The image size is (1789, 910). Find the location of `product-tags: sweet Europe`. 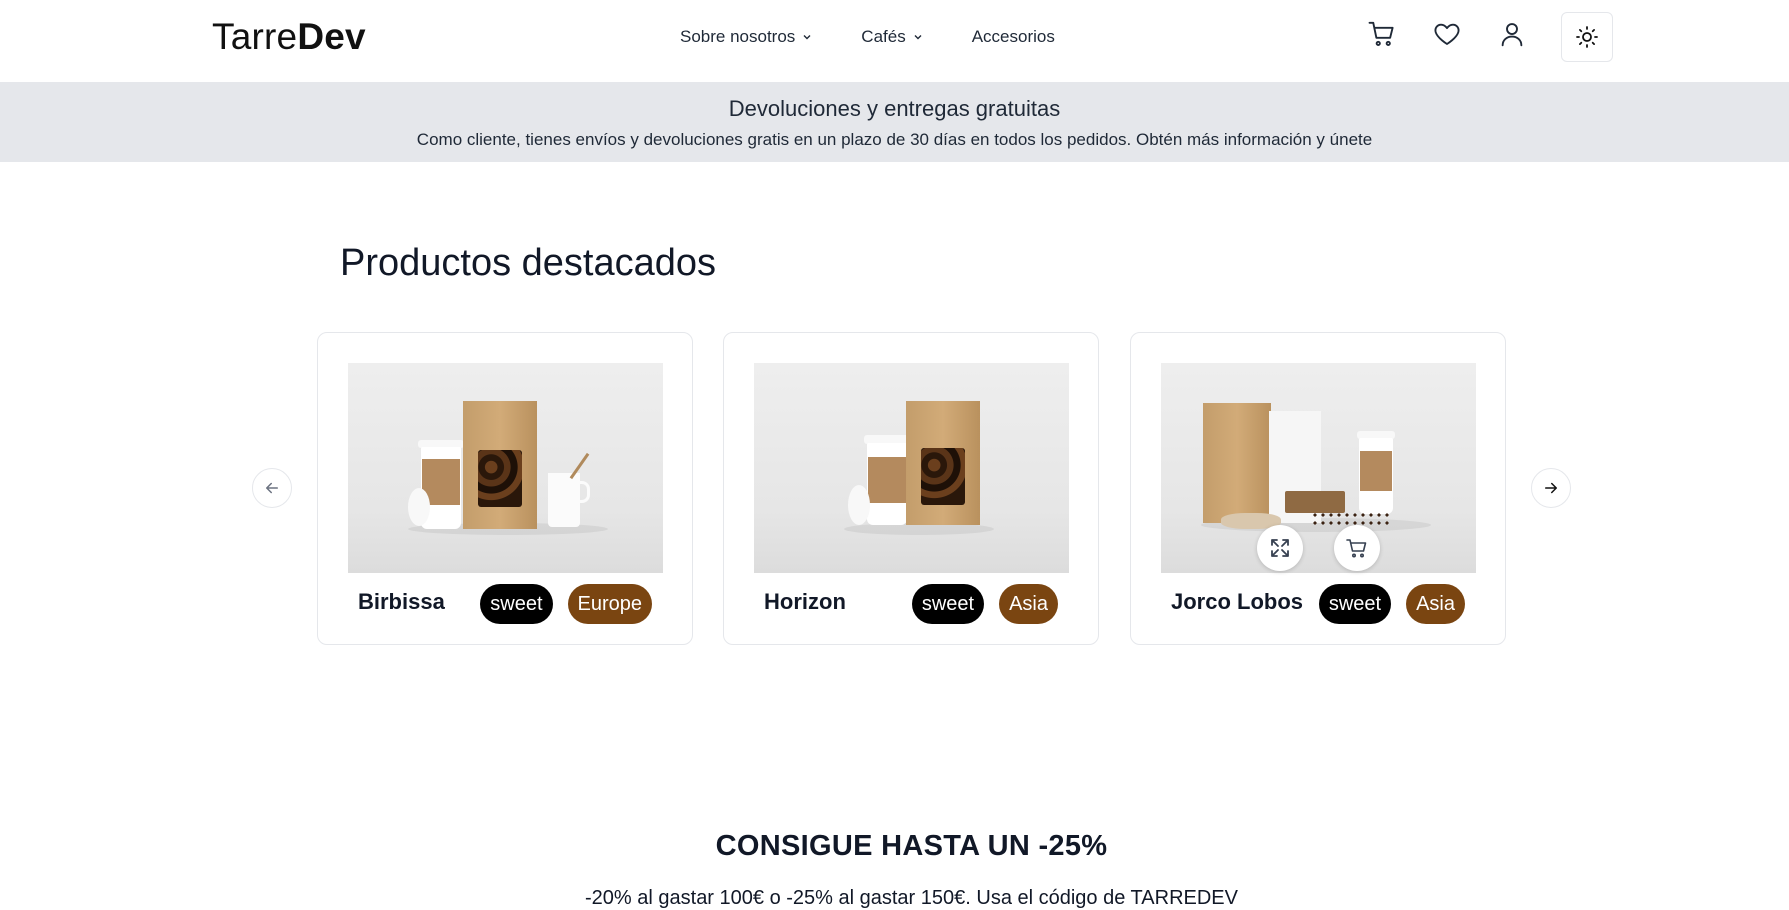

product-tags: sweet Europe is located at coordinates (558, 604).